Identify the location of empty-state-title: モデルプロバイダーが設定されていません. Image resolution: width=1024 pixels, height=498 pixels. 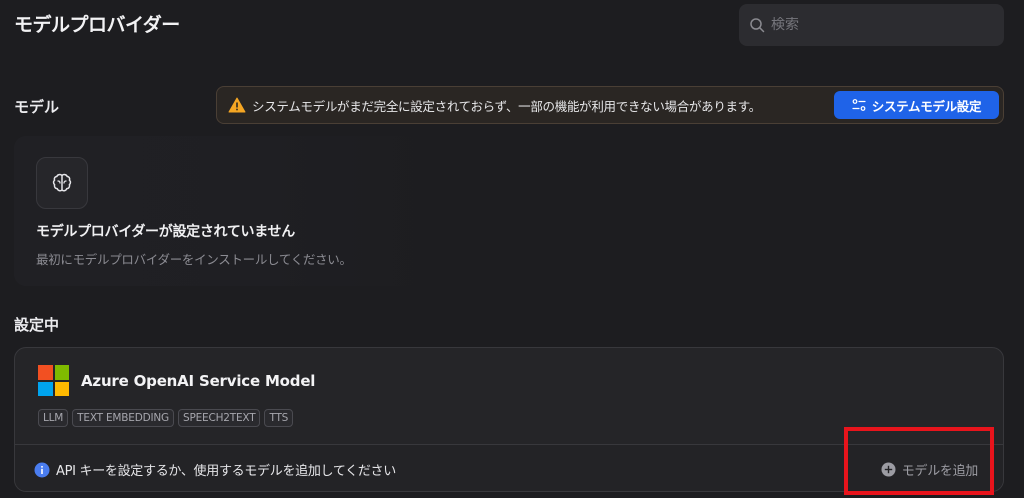
(165, 232).